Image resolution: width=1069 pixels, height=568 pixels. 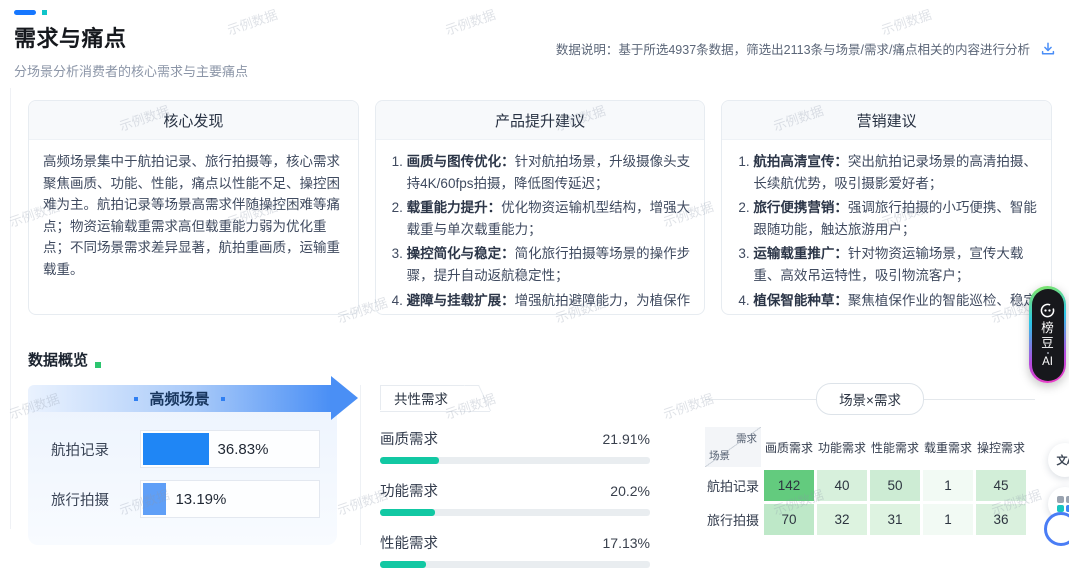 I want to click on matrix-cell: 45, so click(x=1001, y=485).